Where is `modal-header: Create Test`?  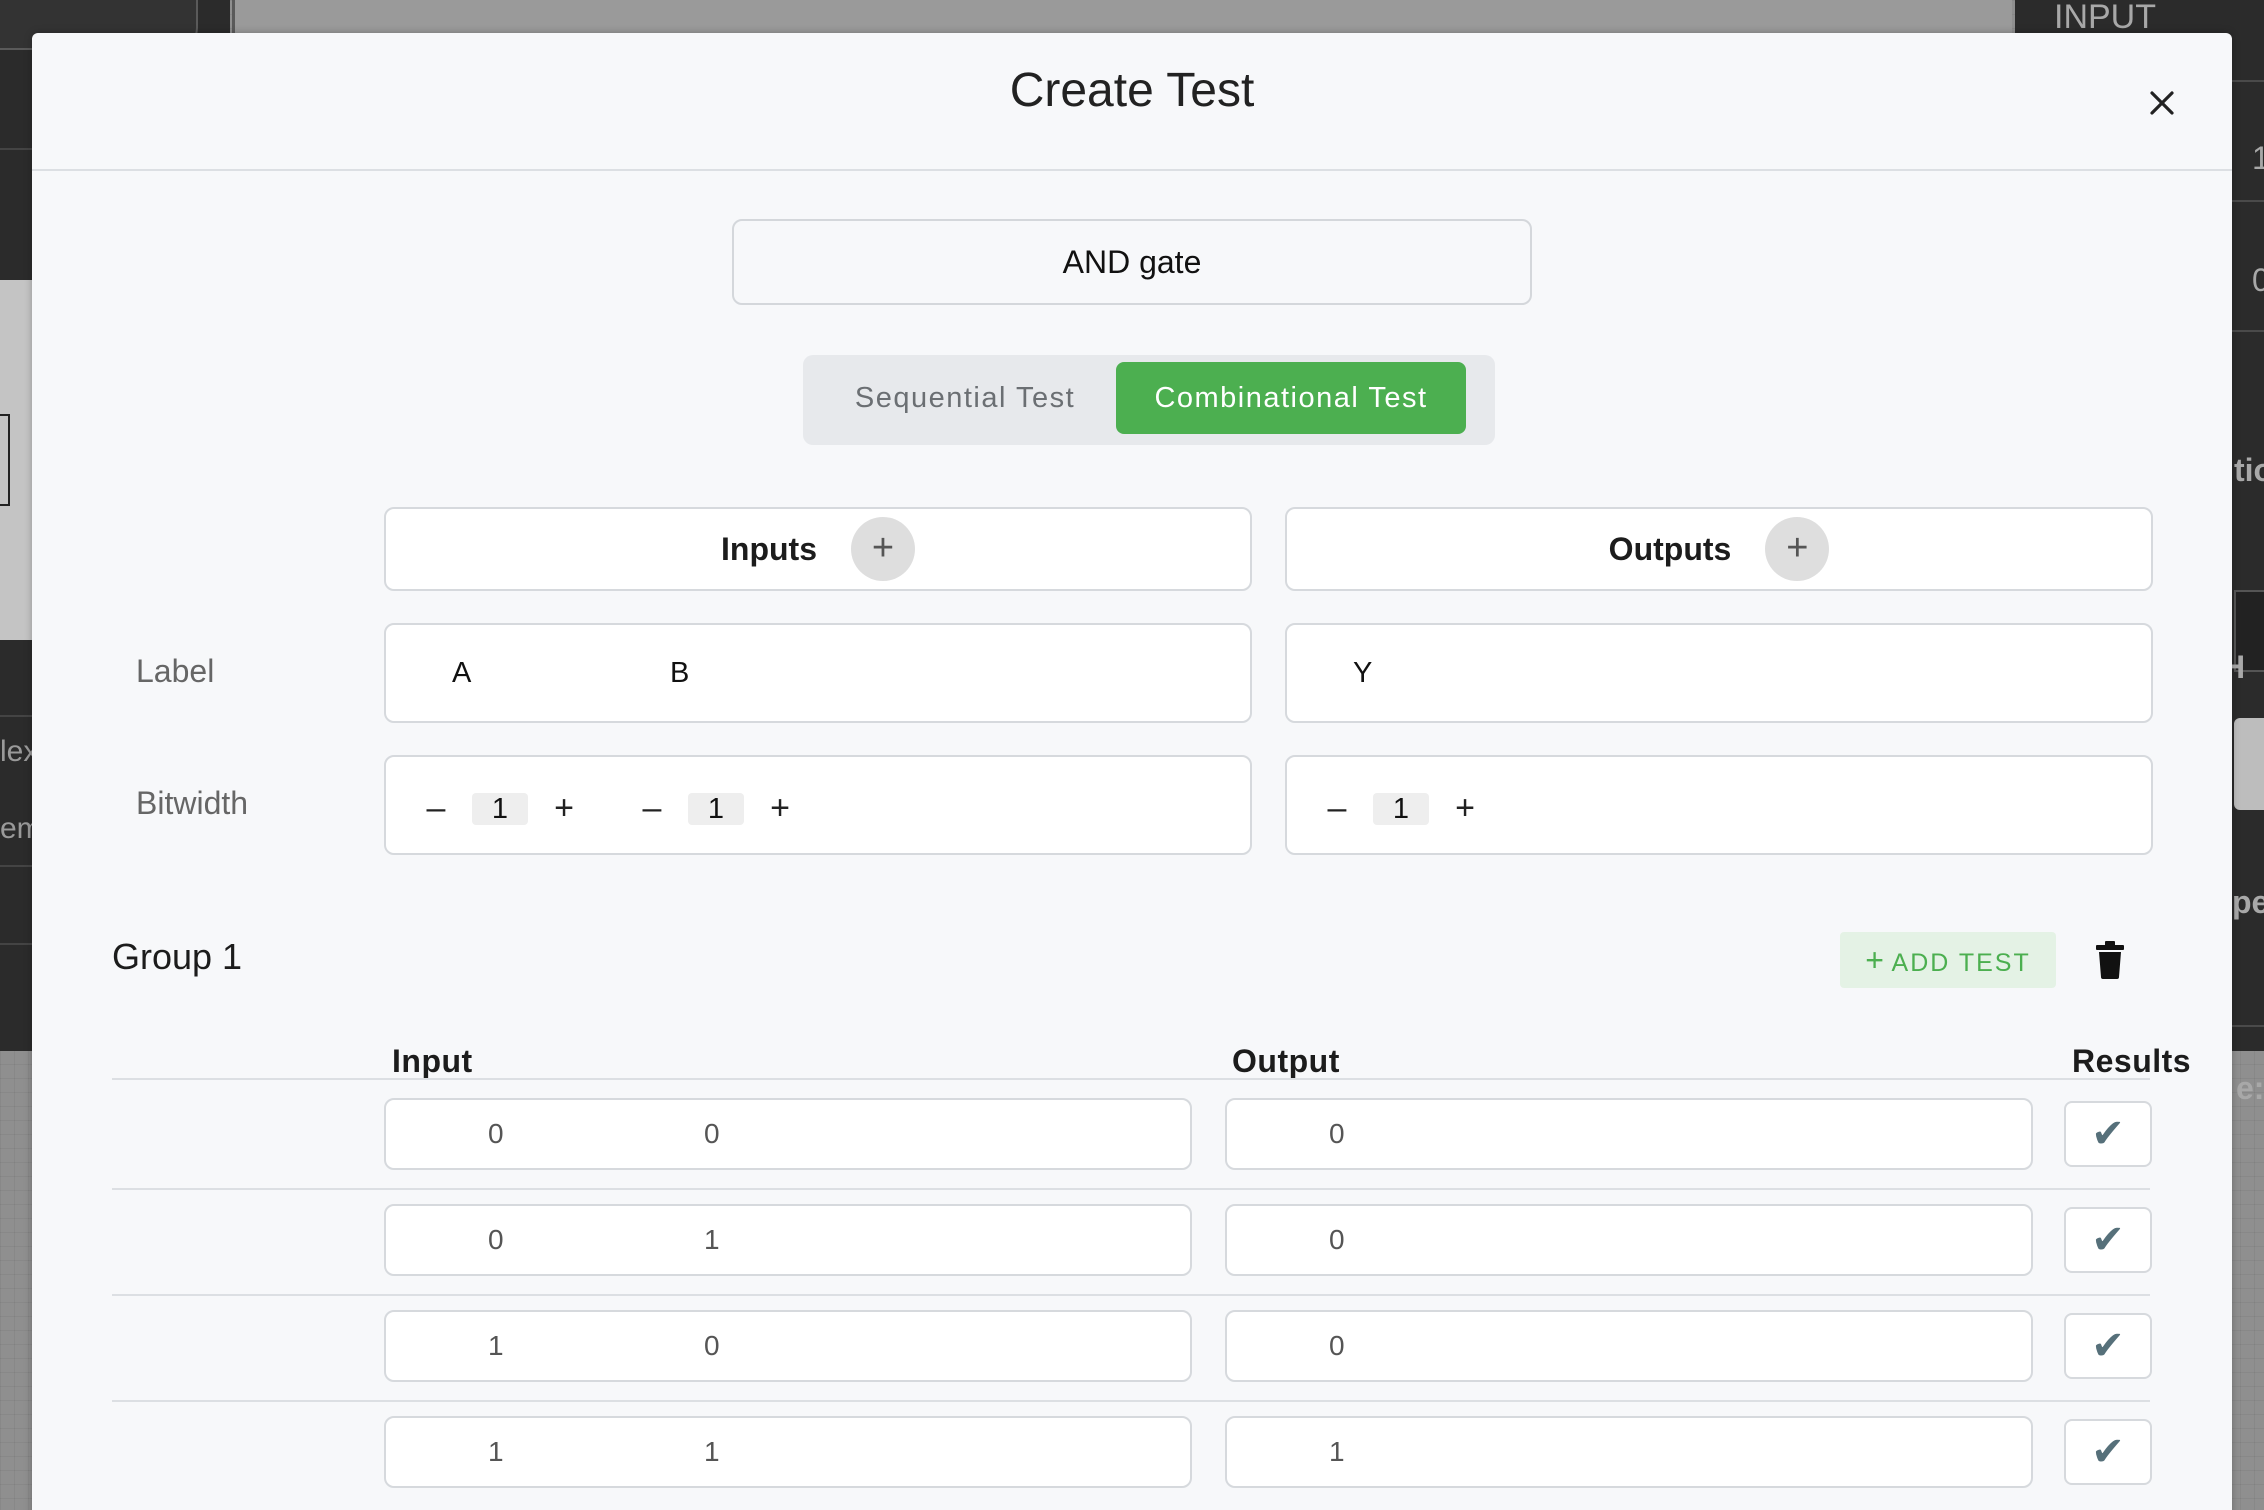
modal-header: Create Test is located at coordinates (1132, 102).